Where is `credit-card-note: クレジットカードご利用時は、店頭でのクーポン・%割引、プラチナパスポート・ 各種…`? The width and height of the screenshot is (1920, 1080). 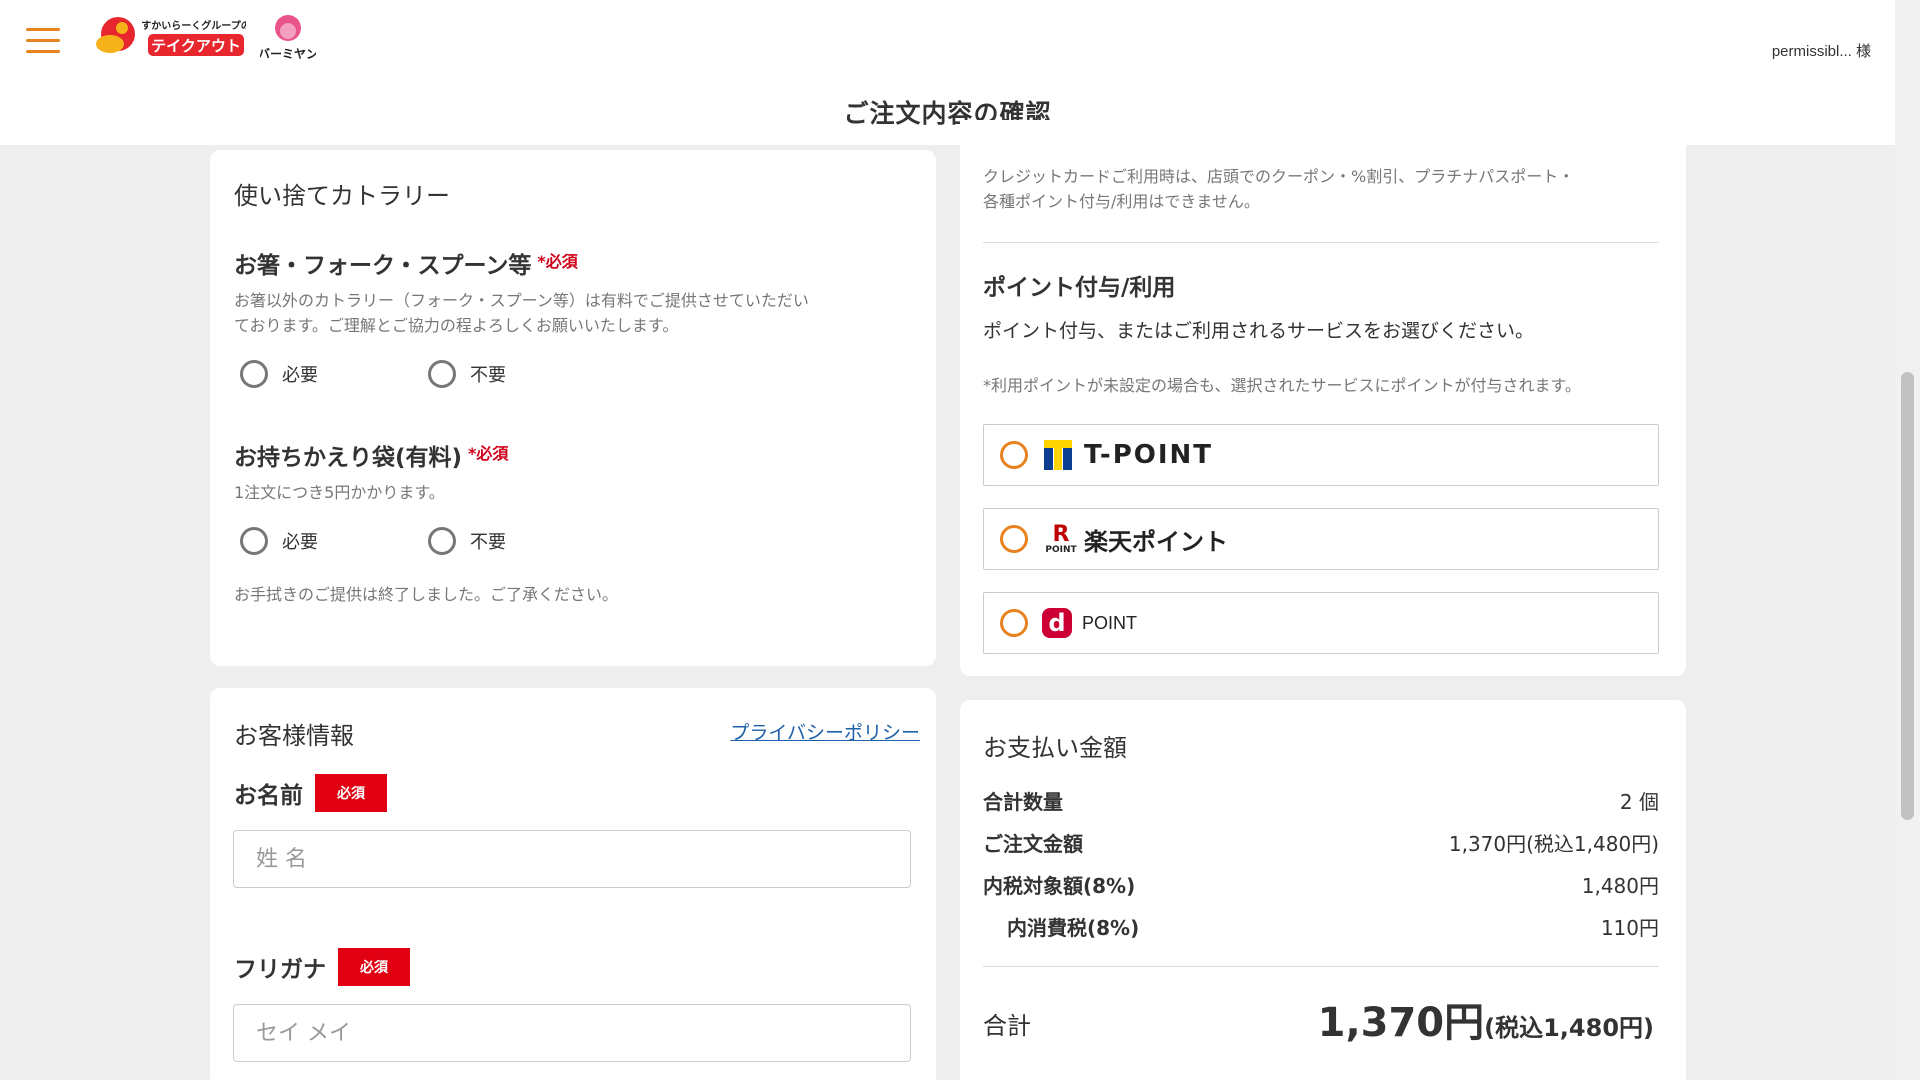 credit-card-note: クレジットカードご利用時は、店頭でのクーポン・%割引、プラチナパスポート・ 各種… is located at coordinates (1323, 189).